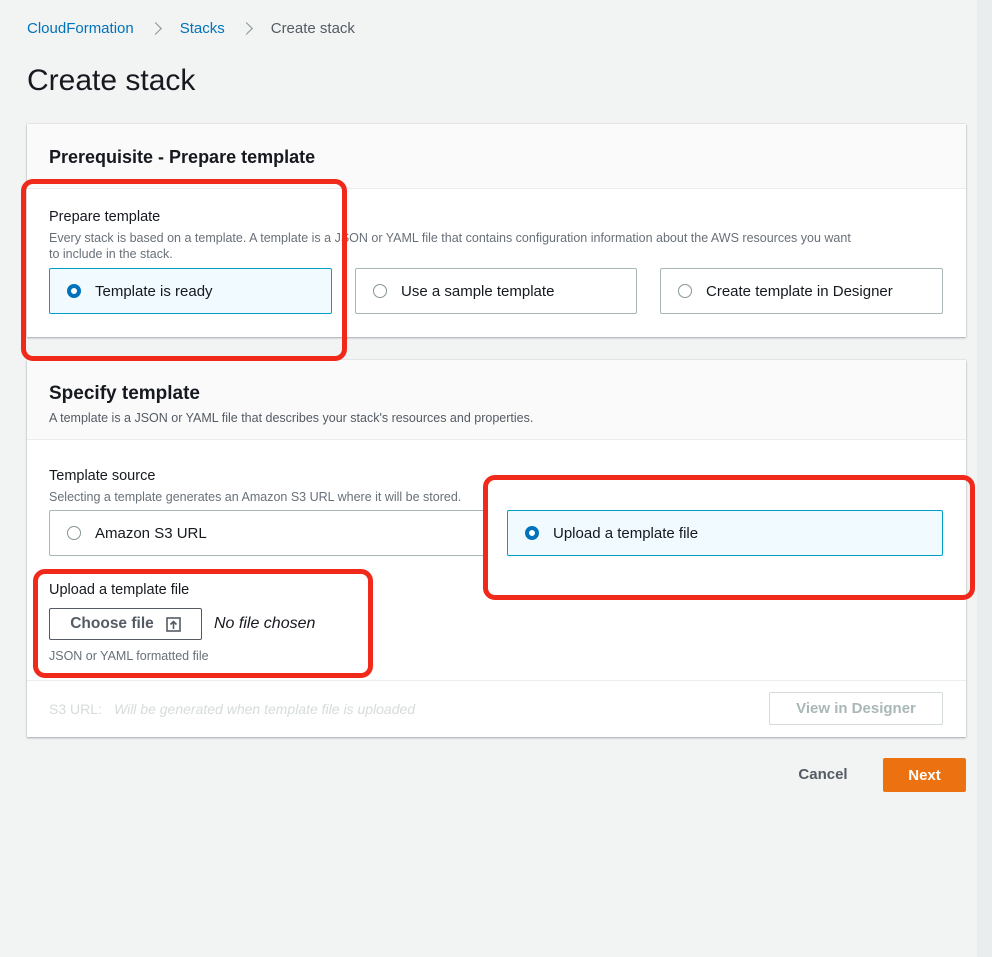  Describe the element at coordinates (129, 656) in the screenshot. I see `upload-hint: JSON or YAML formatted file` at that location.